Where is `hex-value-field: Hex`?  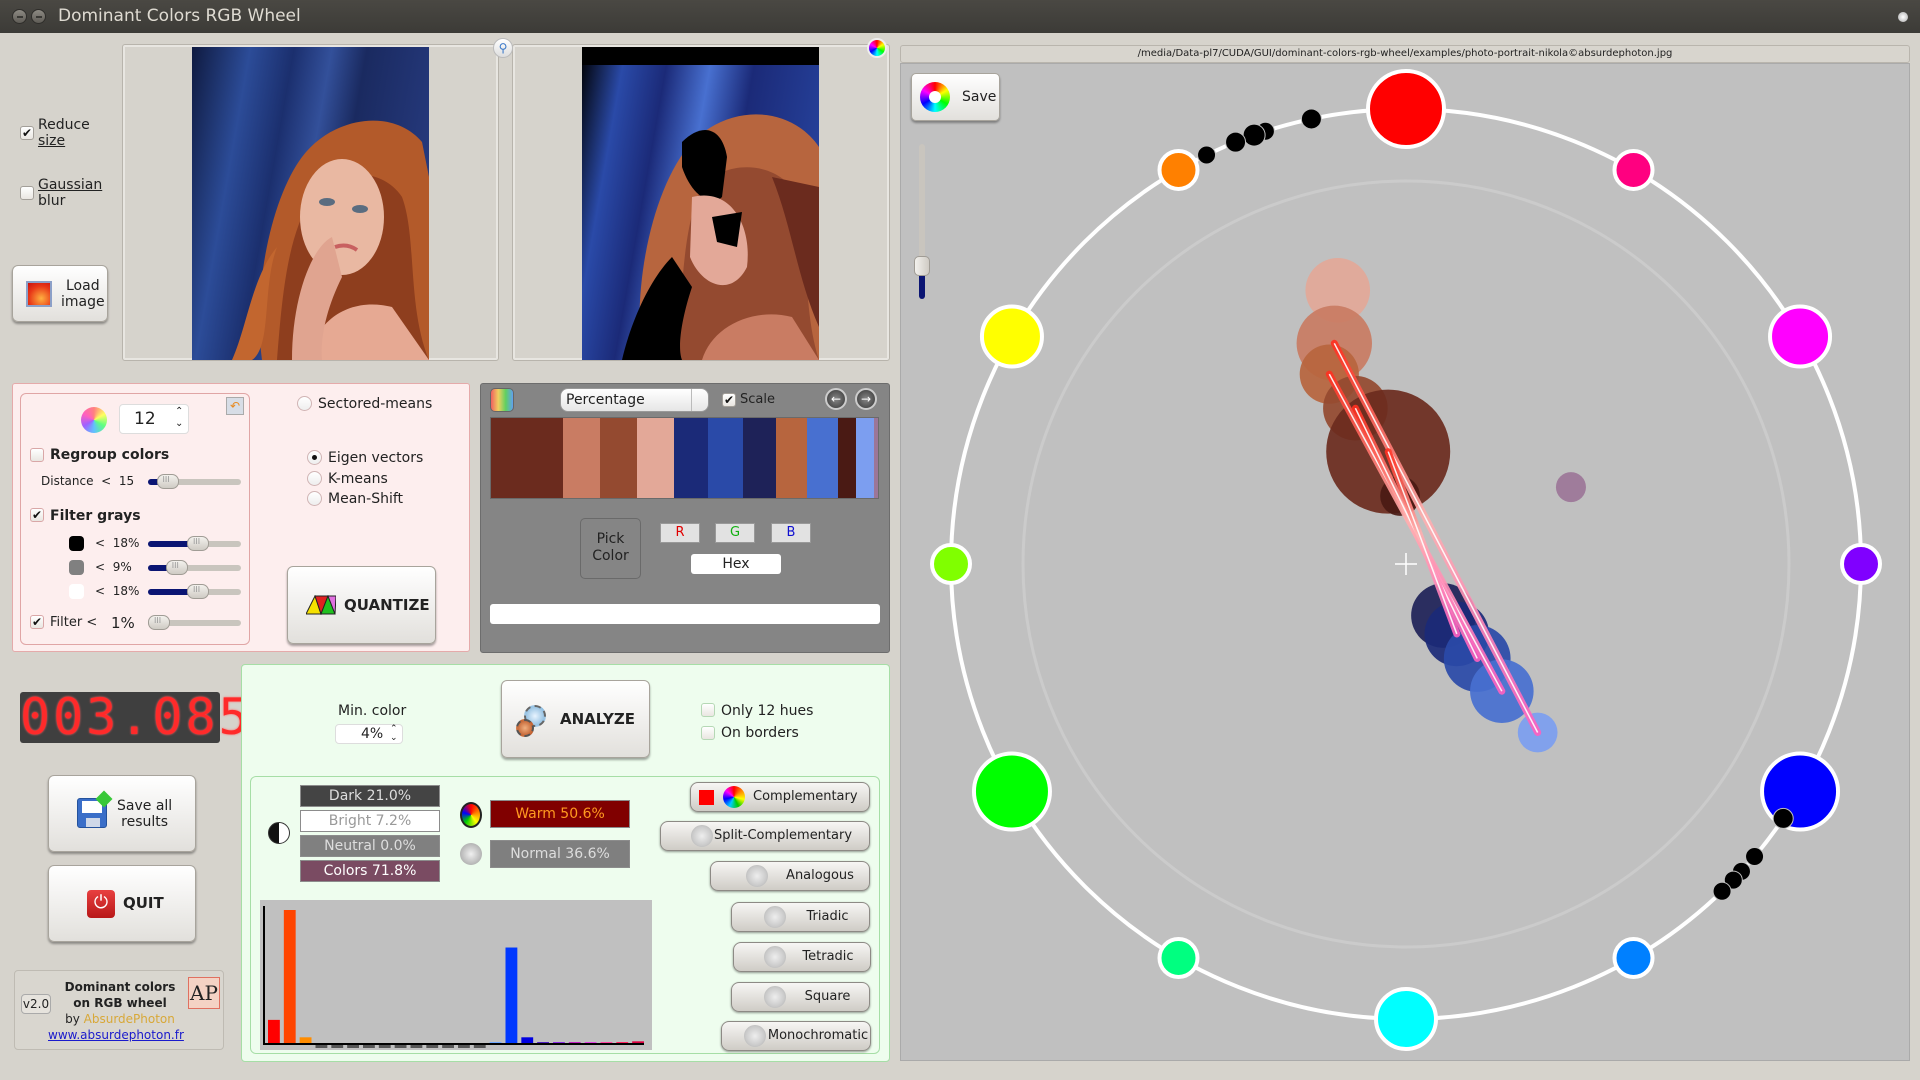 hex-value-field: Hex is located at coordinates (736, 564).